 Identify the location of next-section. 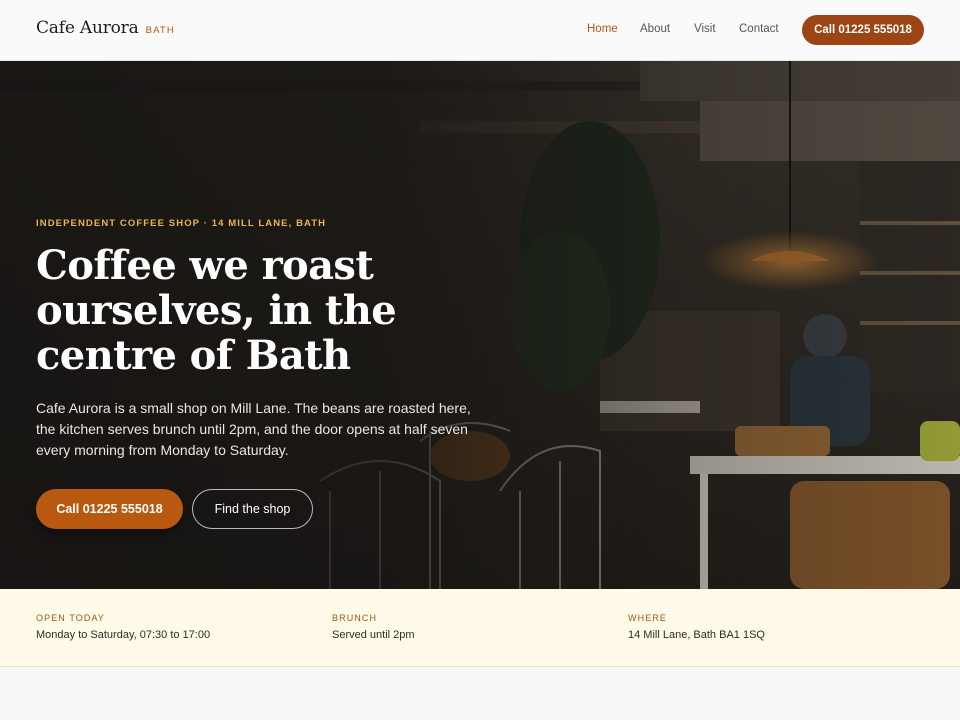
(480, 694).